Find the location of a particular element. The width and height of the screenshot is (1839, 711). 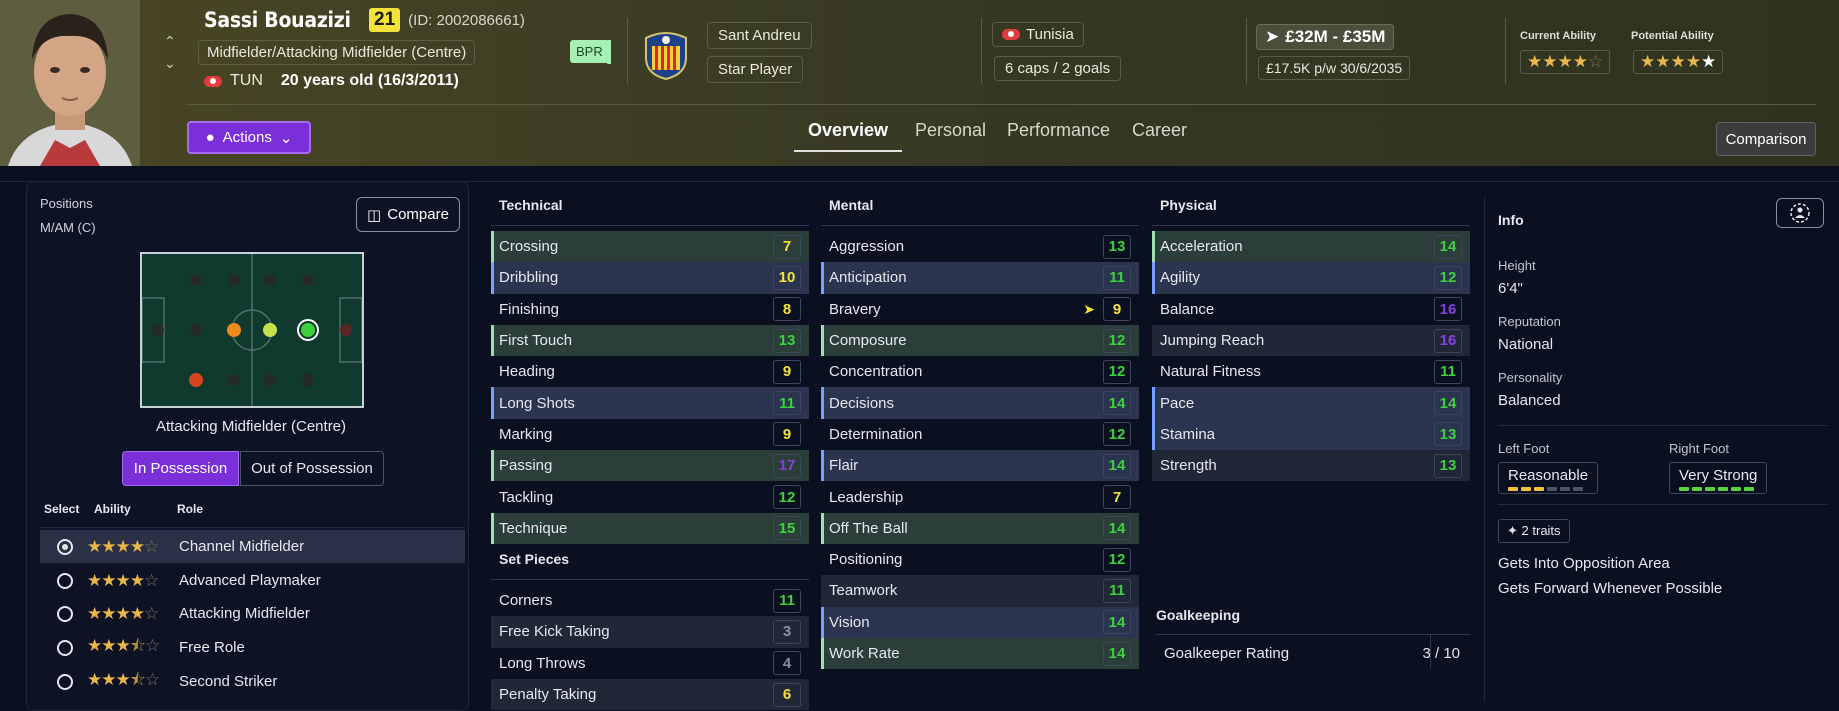

attr-row: Decisions 14 is located at coordinates (980, 403).